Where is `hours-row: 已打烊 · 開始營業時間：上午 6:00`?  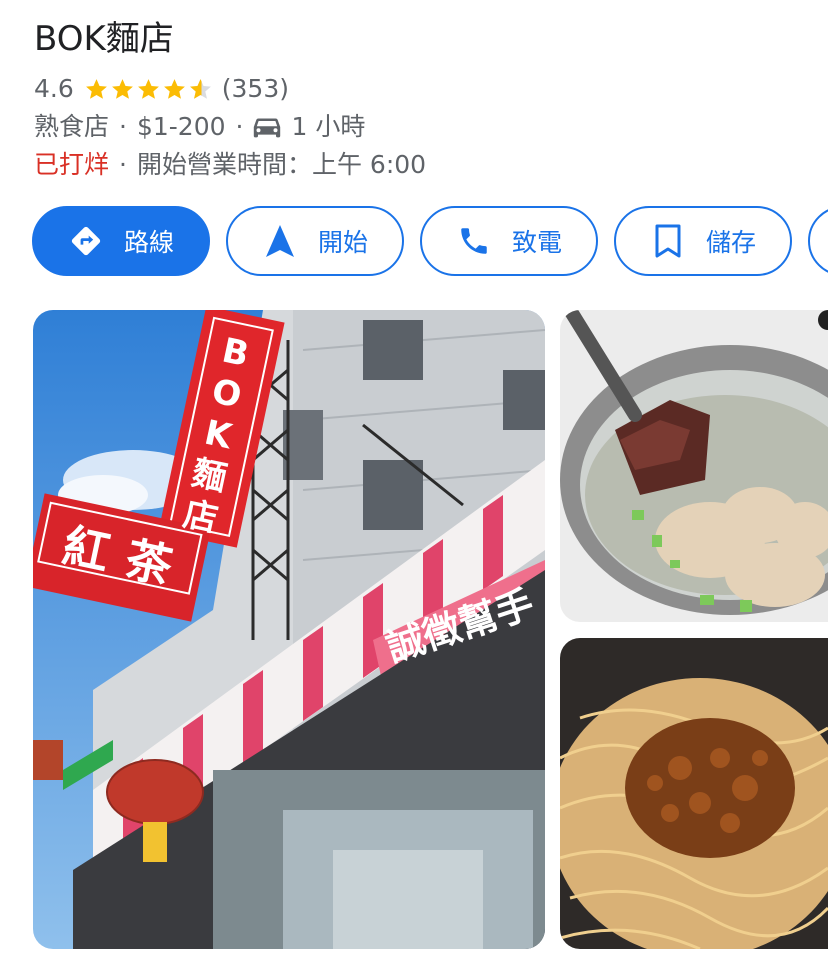
hours-row: 已打烊 · 開始營業時間：上午 6:00 is located at coordinates (230, 165).